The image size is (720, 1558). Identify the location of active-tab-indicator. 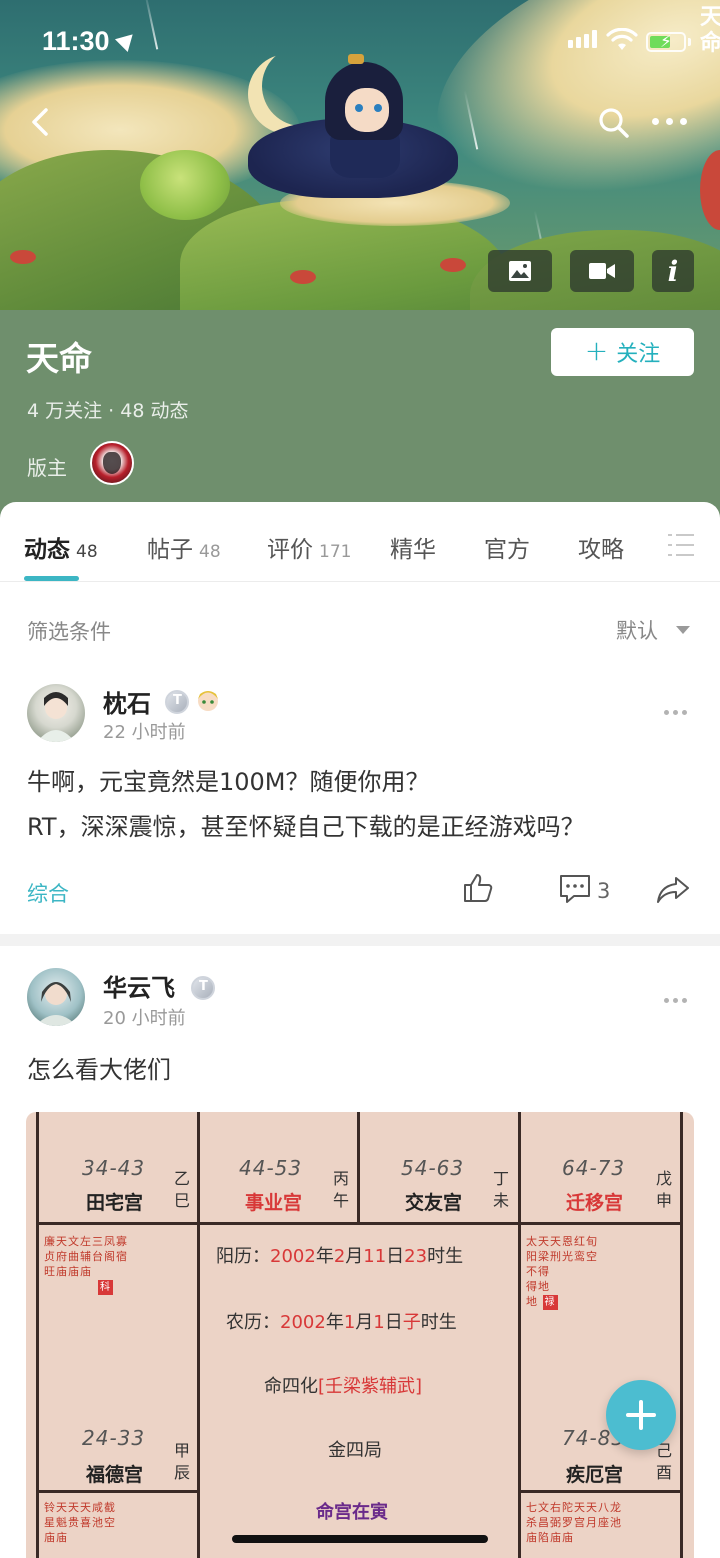
(51, 578).